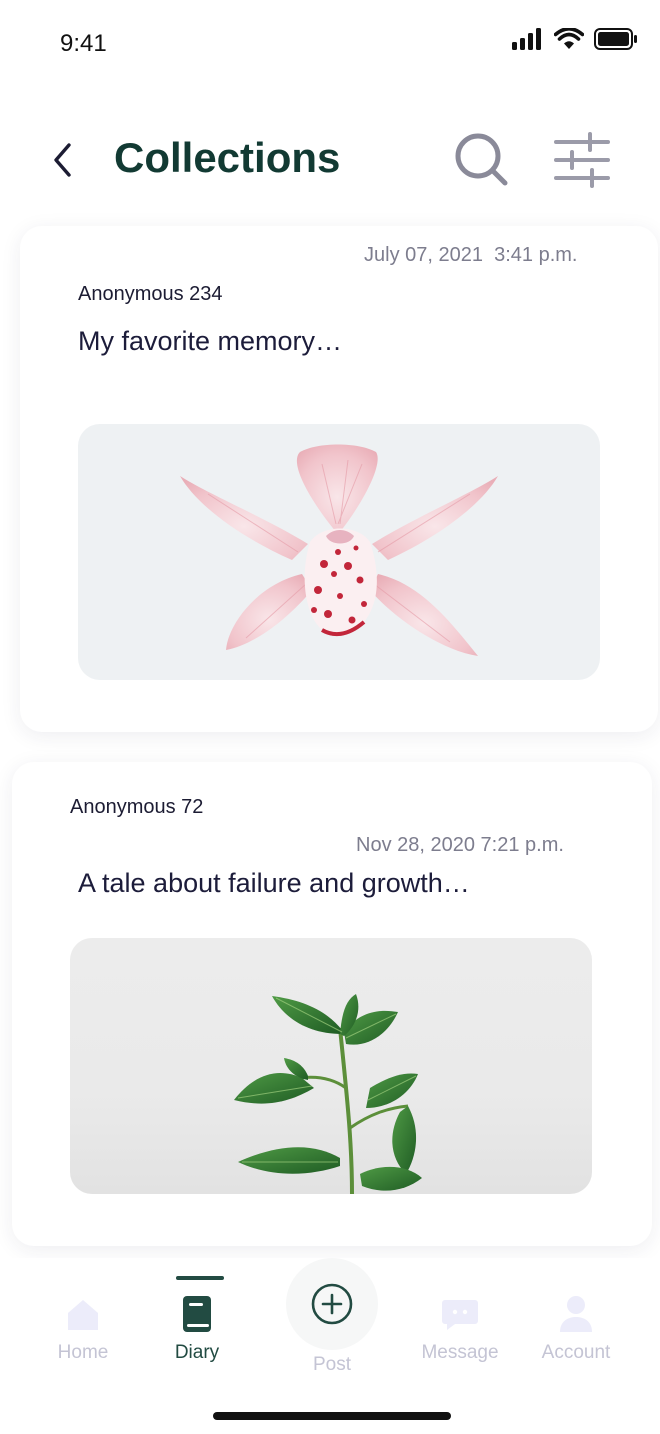 This screenshot has height=1434, width=660. I want to click on status-bar: 9:41, so click(330, 45).